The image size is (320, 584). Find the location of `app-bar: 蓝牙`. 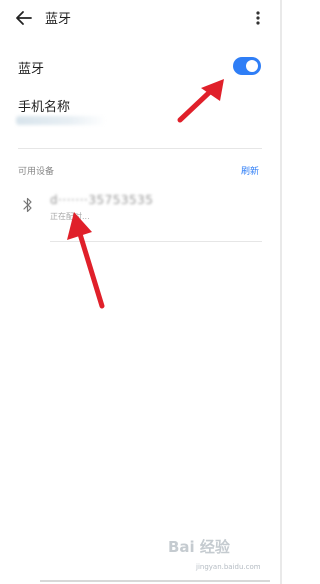

app-bar: 蓝牙 is located at coordinates (140, 18).